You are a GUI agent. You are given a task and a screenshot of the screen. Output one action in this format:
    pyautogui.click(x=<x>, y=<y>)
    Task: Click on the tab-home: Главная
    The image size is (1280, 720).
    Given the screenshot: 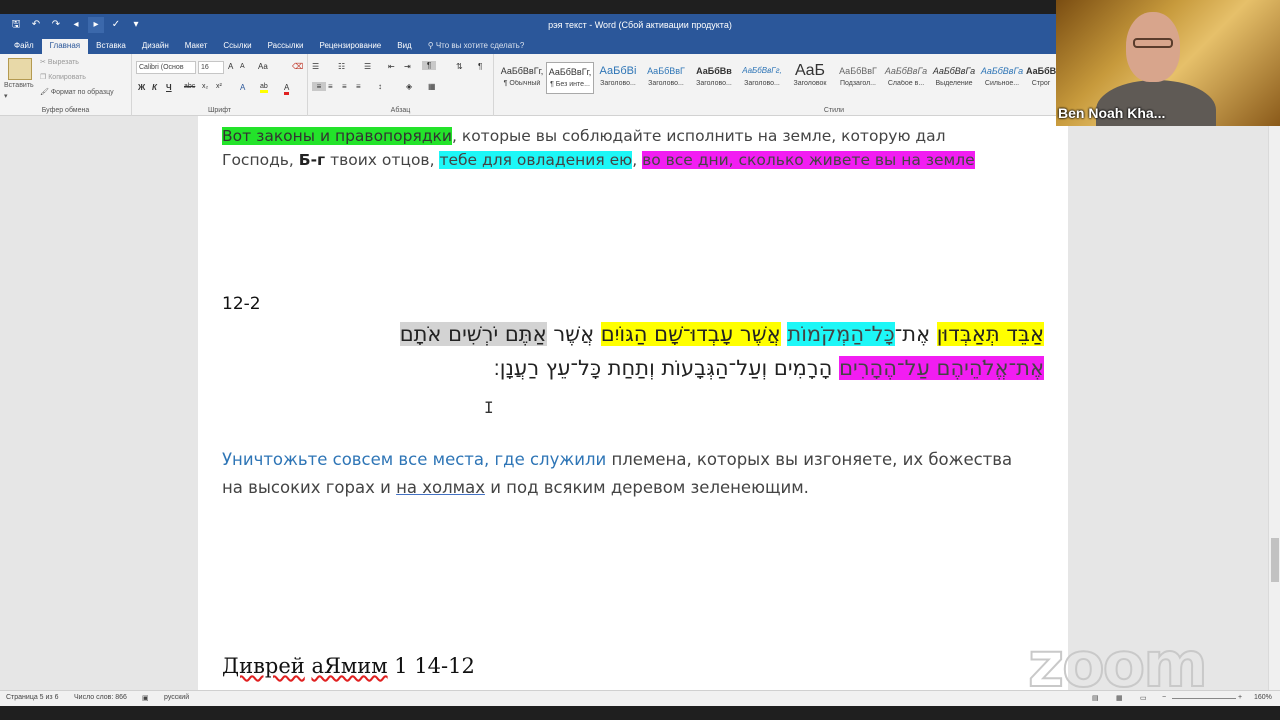 What is the action you would take?
    pyautogui.click(x=65, y=46)
    